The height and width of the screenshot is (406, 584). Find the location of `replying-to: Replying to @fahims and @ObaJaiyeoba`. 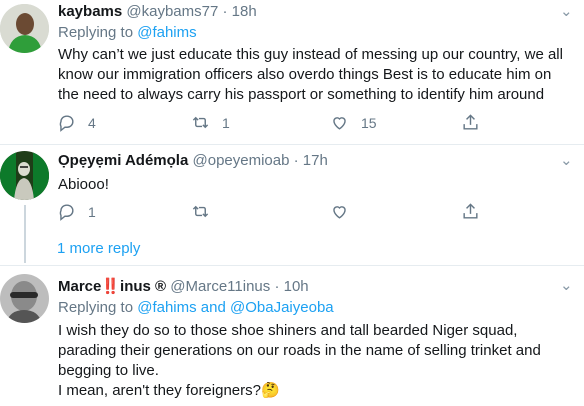

replying-to: Replying to @fahims and @ObaJaiyeoba is located at coordinates (196, 307).